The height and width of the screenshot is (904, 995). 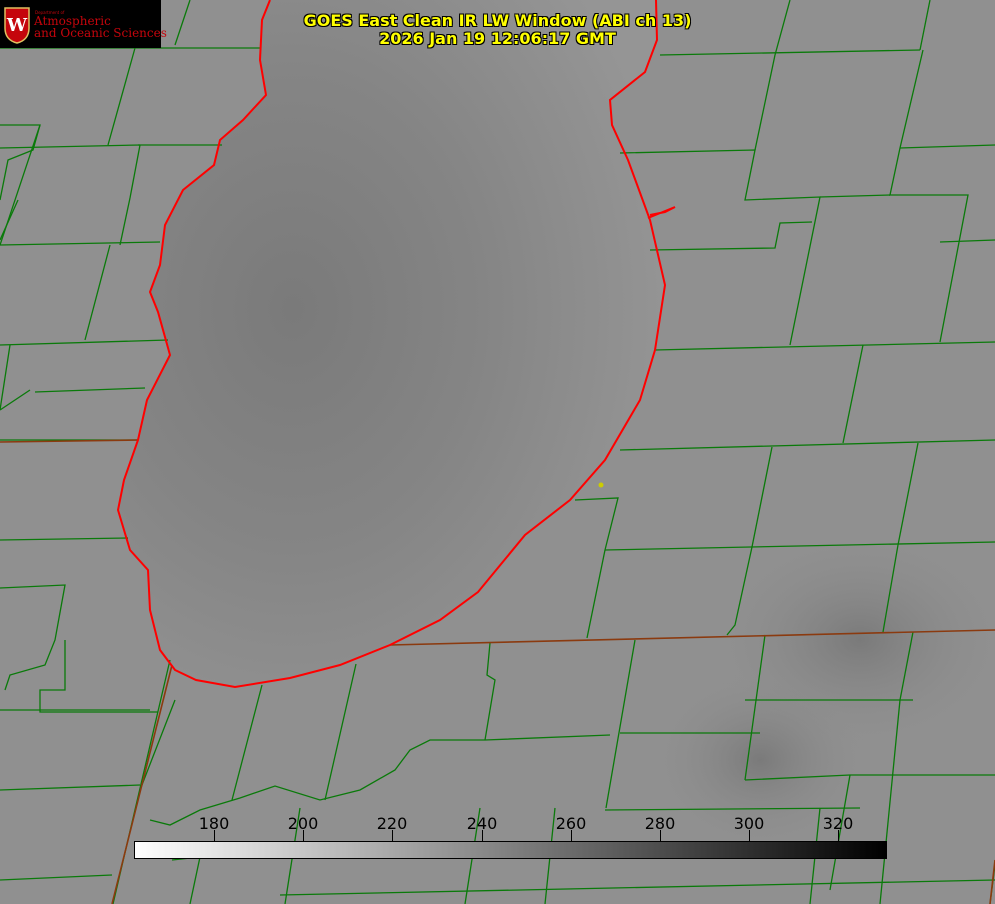 I want to click on image-timestamp: 2026 Jan 19 12:06:17 GMT, so click(x=497, y=38).